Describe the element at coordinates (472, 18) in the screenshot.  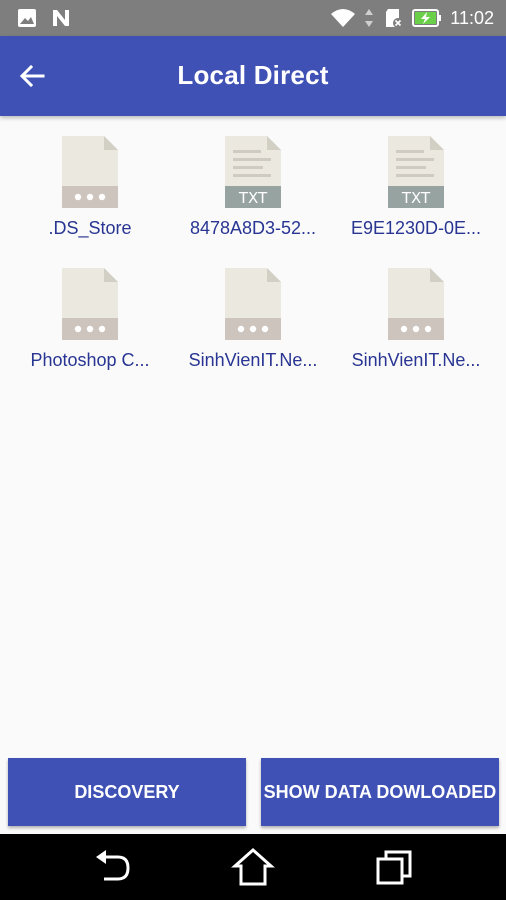
I see `clock: 11:02` at that location.